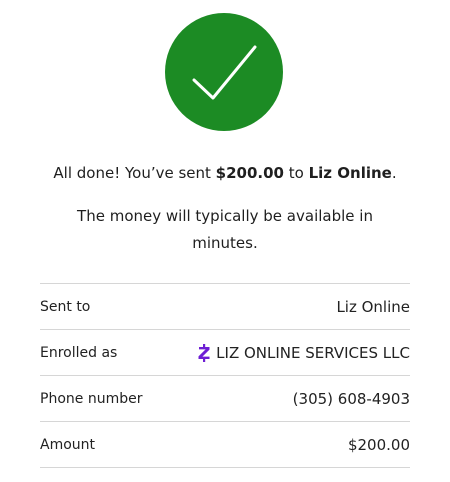 The image size is (450, 482). What do you see at coordinates (225, 398) in the screenshot?
I see `detail-row-phone-number: Phone number (305) 608-4903` at bounding box center [225, 398].